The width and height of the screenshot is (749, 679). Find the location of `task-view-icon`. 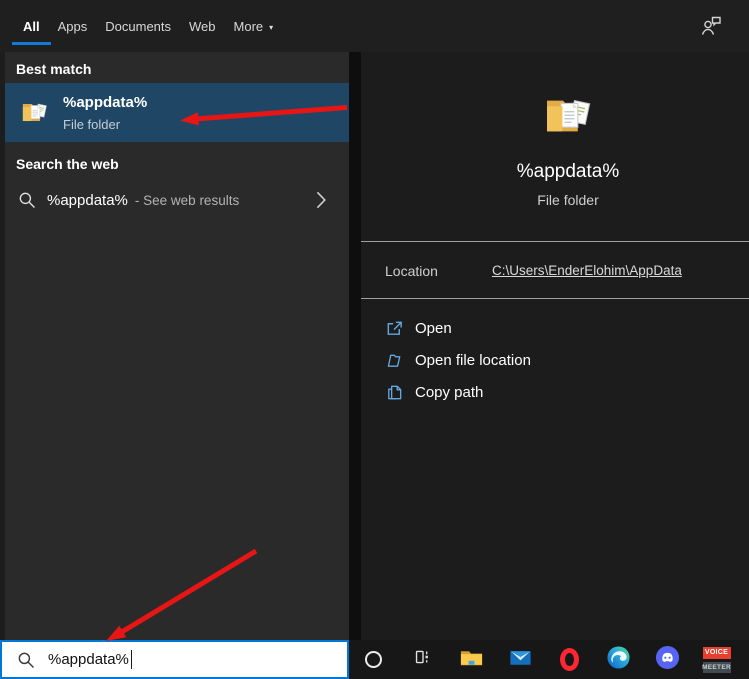

task-view-icon is located at coordinates (423, 659).